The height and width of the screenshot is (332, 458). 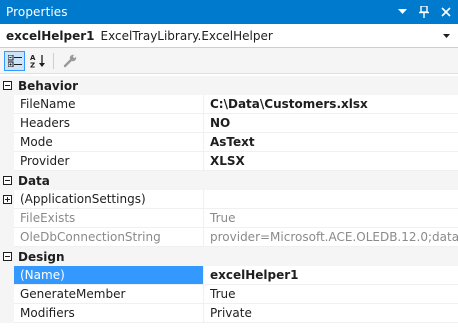 I want to click on category-label: Data, so click(x=34, y=180).